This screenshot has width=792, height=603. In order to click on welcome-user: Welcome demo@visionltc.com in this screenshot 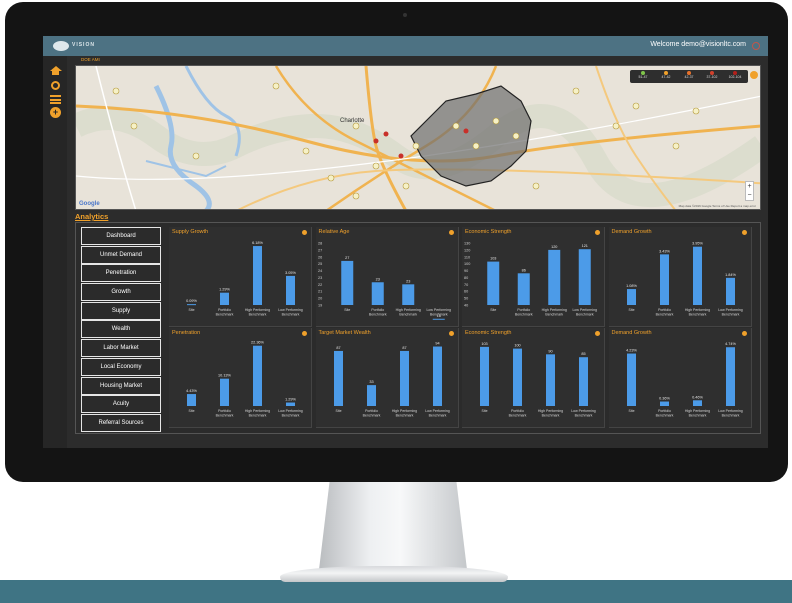, I will do `click(698, 44)`.